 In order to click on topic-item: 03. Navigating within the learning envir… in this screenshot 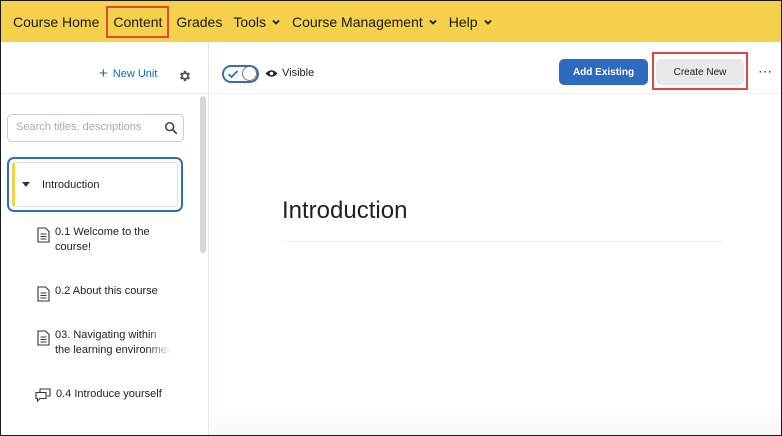, I will do `click(104, 343)`.